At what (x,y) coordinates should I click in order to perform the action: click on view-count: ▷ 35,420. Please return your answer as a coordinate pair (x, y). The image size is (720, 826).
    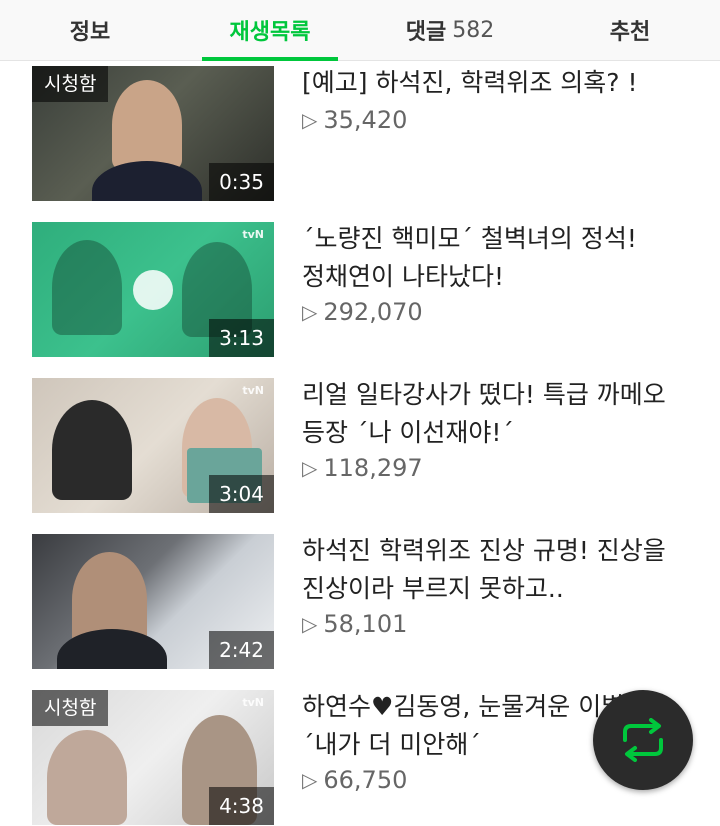
    Looking at the image, I should click on (354, 120).